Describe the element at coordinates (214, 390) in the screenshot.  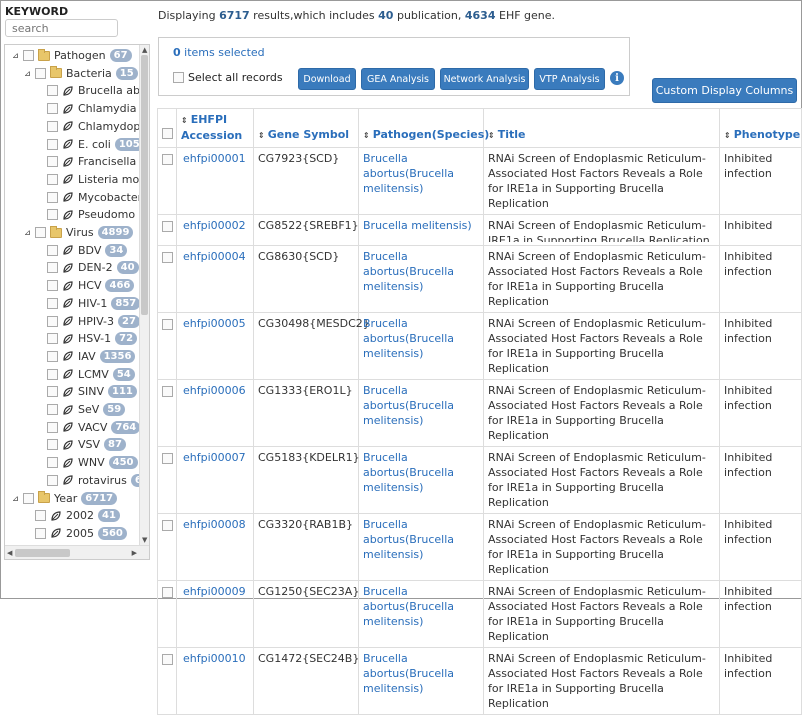
I see `accession-link: ehfpi00006` at that location.